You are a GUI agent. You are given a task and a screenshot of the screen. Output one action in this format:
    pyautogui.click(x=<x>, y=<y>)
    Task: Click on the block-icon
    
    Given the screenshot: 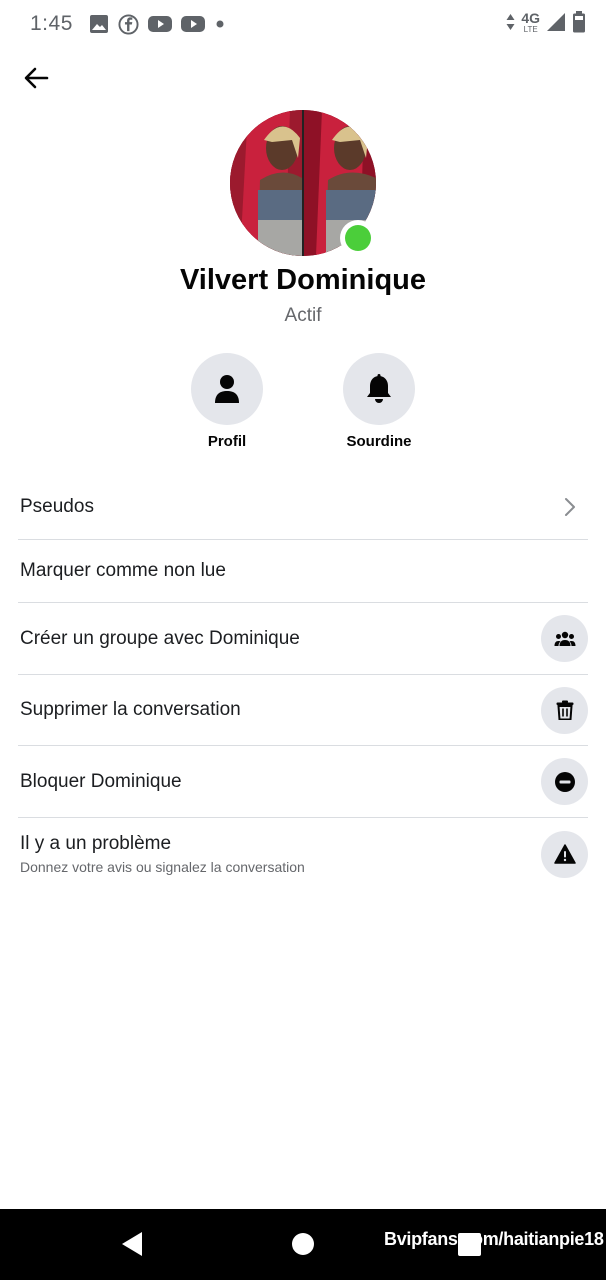 What is the action you would take?
    pyautogui.click(x=564, y=781)
    